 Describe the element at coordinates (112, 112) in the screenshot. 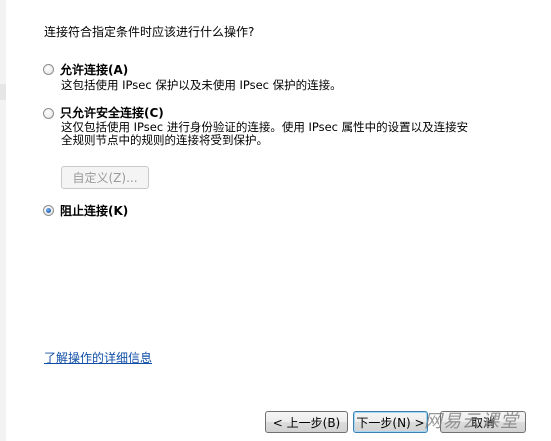

I see `allow-secure-connection-label: 只允许安全连接(C)` at that location.